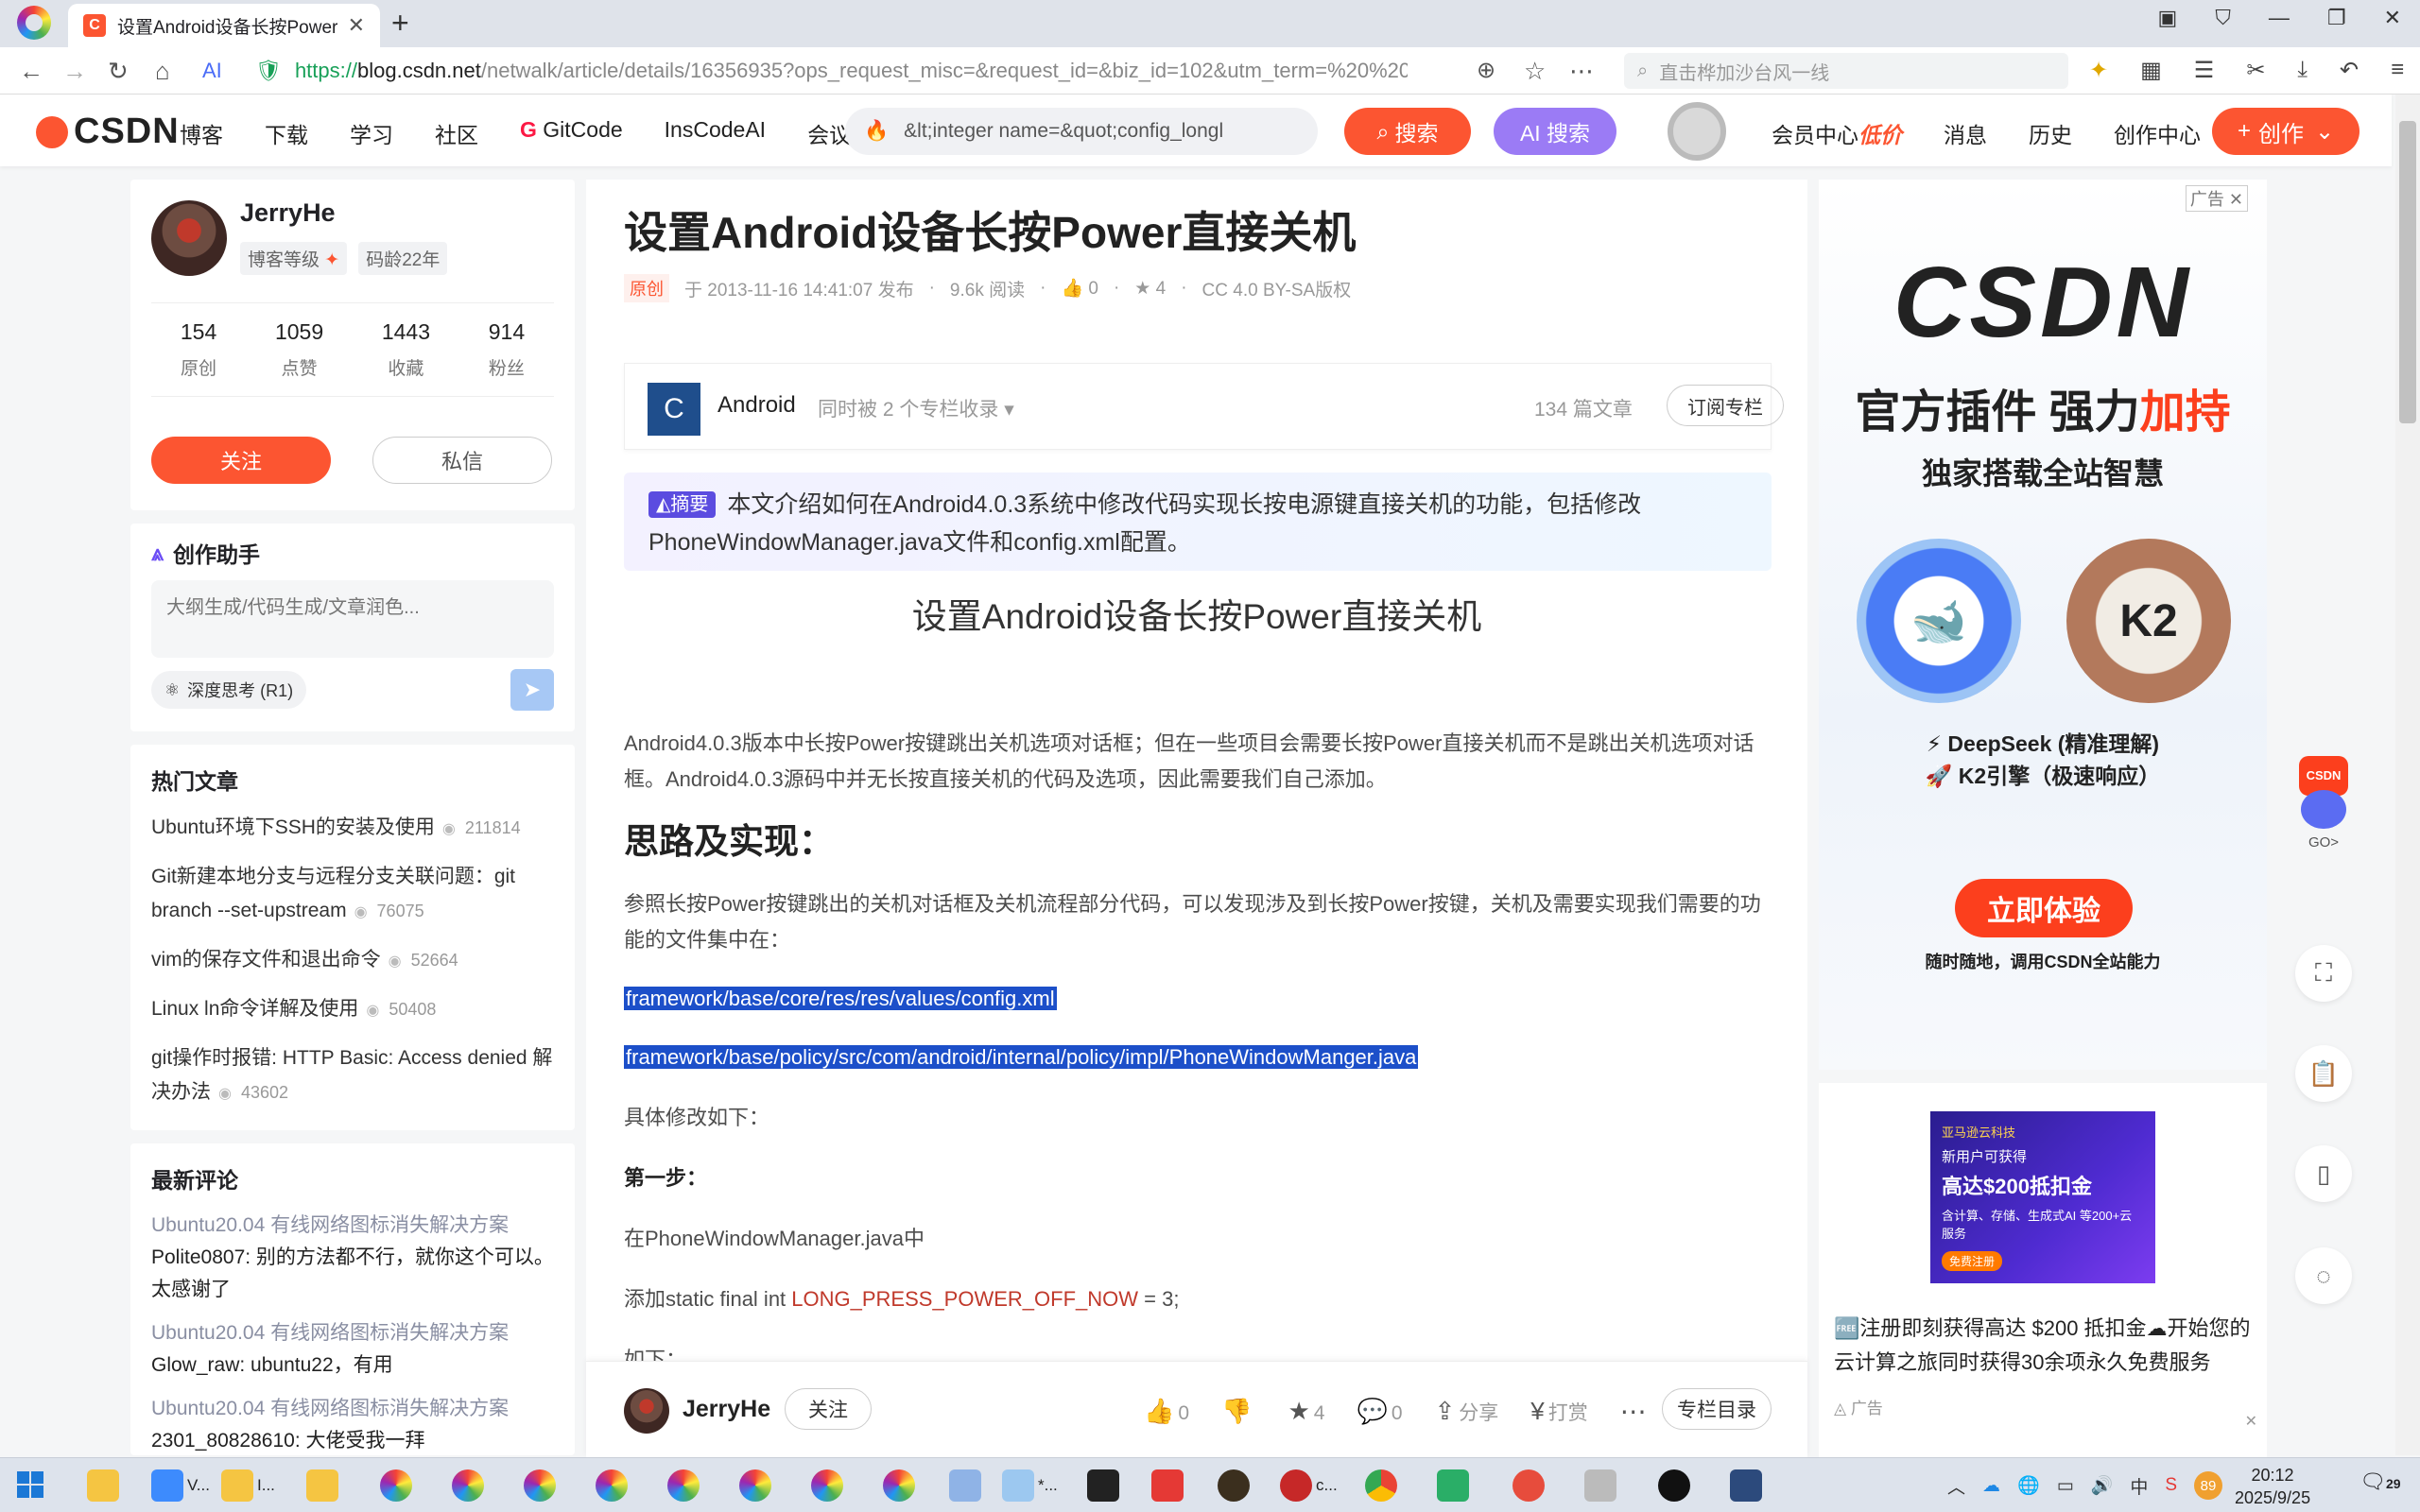  Describe the element at coordinates (507, 349) in the screenshot. I see `stat-fans: 914 粉丝` at that location.